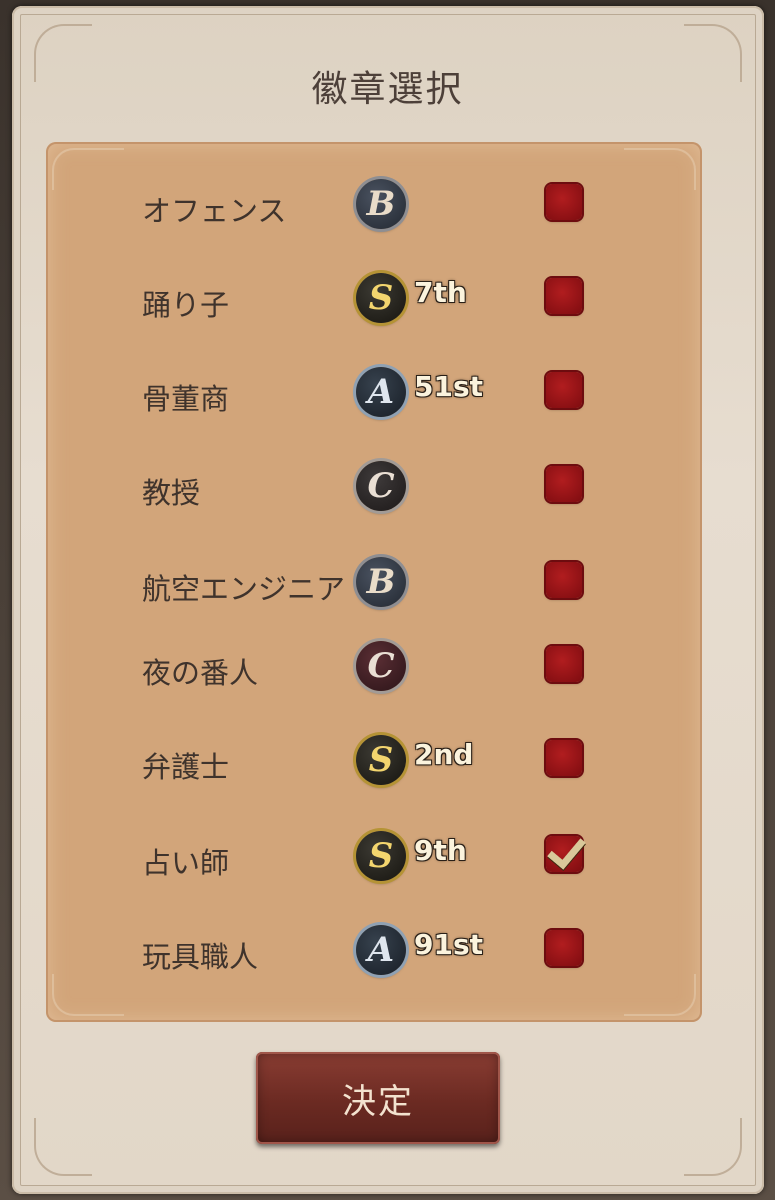  Describe the element at coordinates (186, 399) in the screenshot. I see `character-name: 骨董商` at that location.